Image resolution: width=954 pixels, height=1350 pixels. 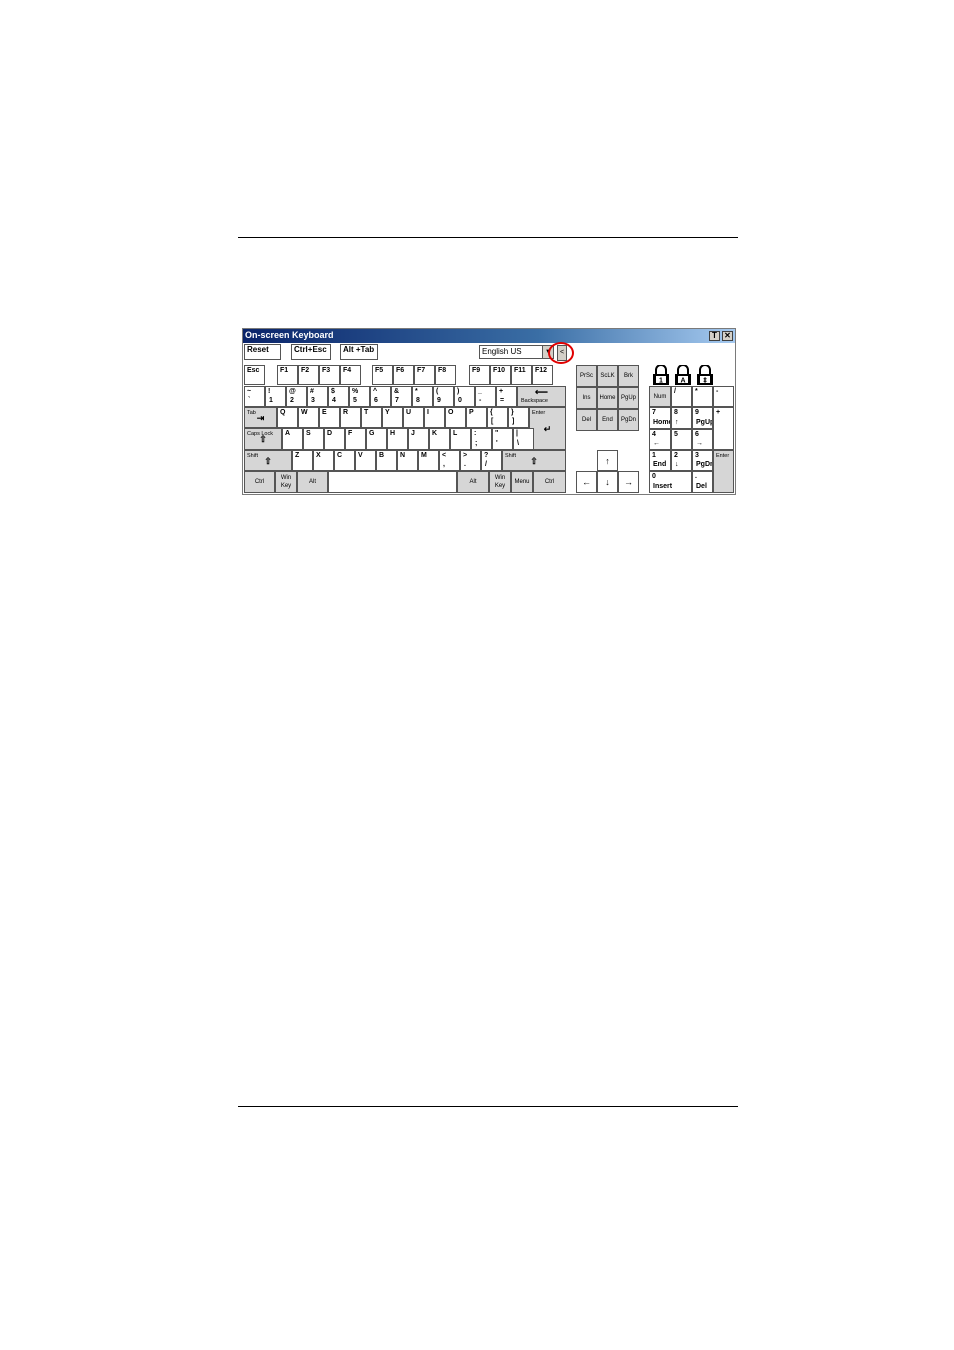 I want to click on alt-tab-button: Alt +Tab, so click(x=359, y=352).